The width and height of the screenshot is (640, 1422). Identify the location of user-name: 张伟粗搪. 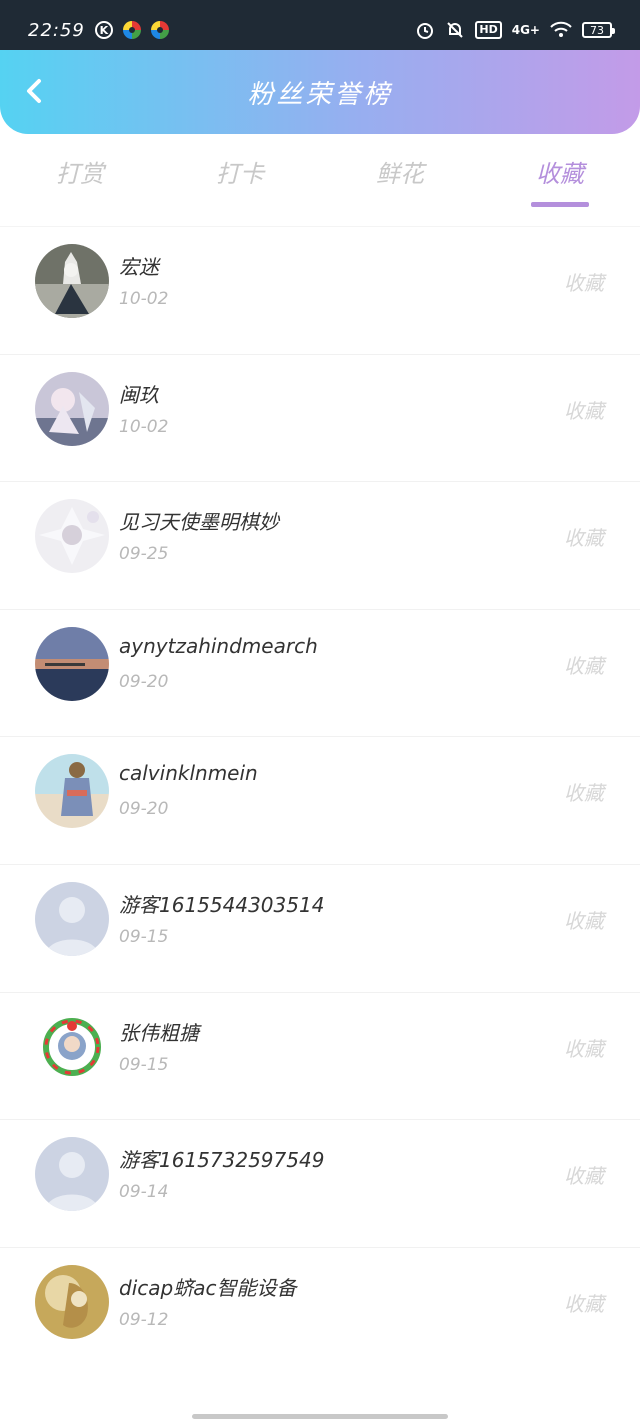
(159, 1032).